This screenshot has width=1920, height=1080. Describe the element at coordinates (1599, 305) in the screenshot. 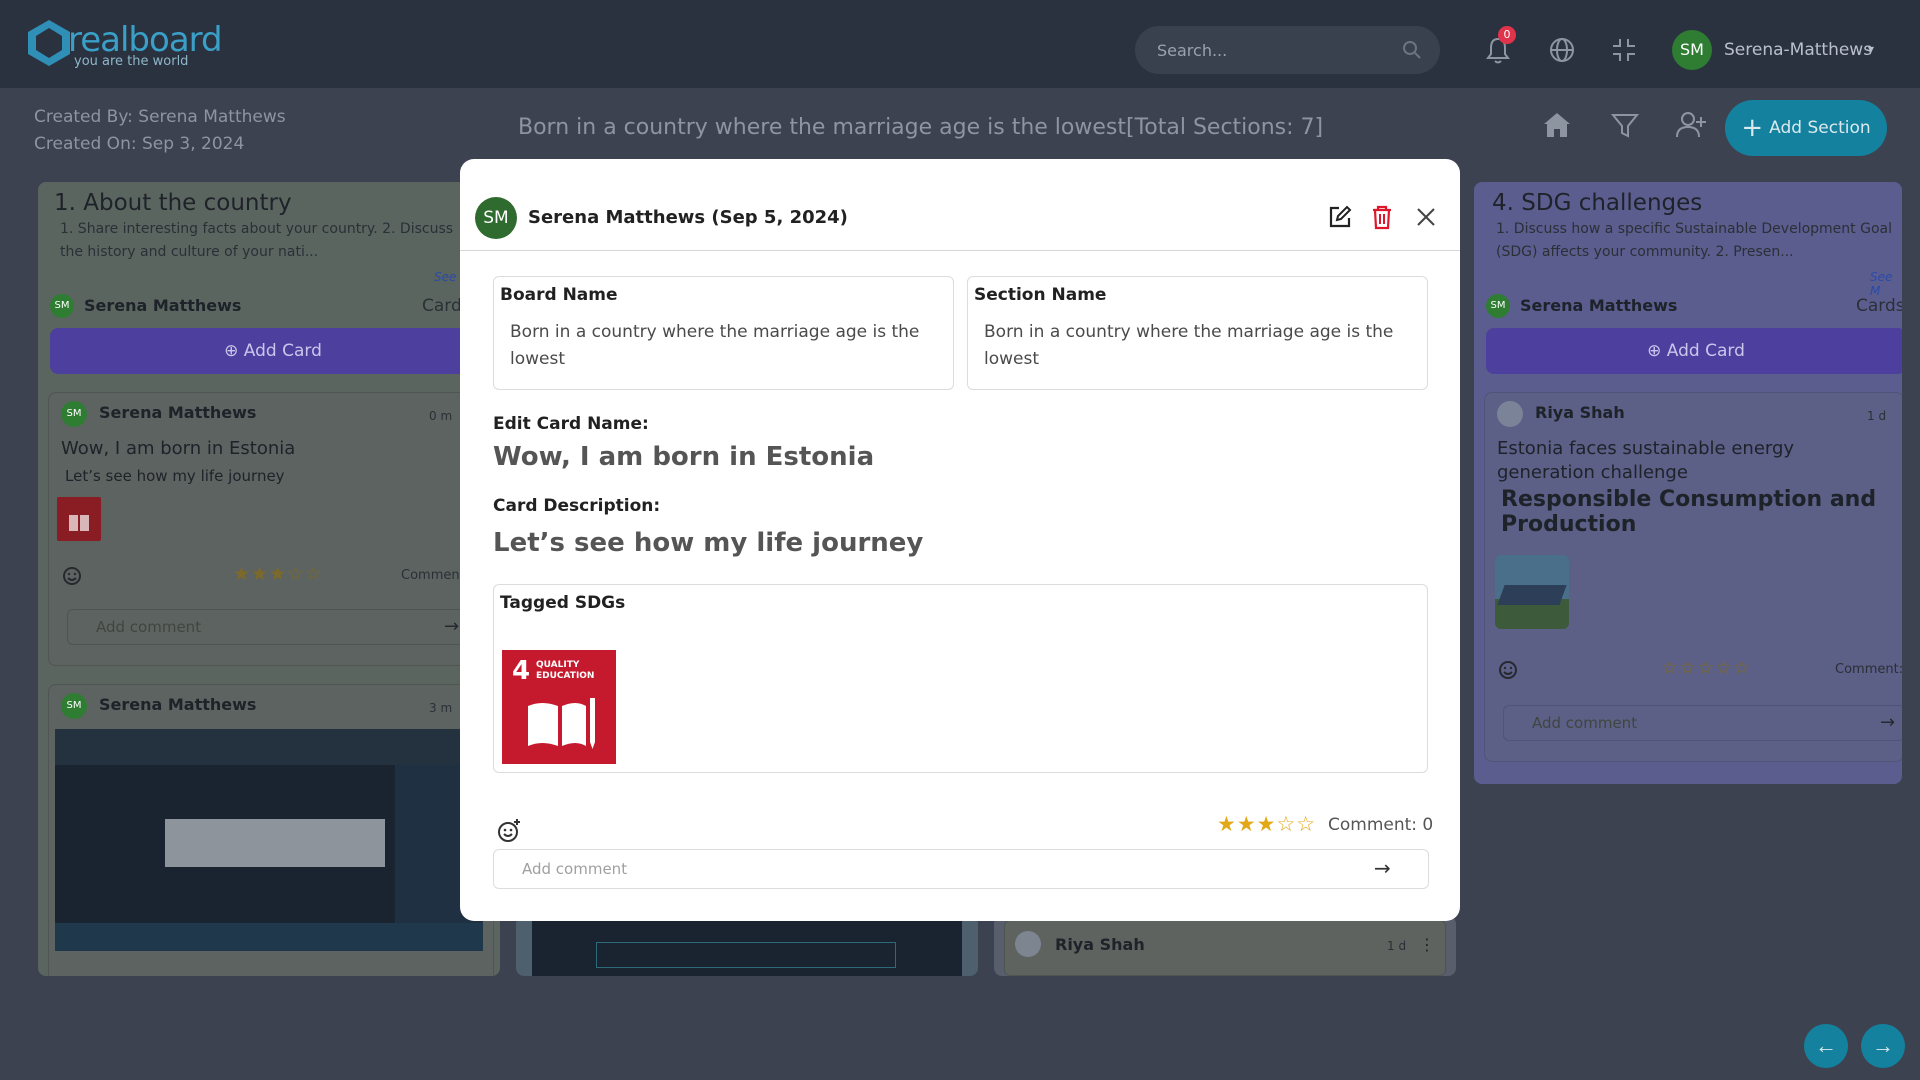

I see `section-owner: Serena Matthews` at that location.